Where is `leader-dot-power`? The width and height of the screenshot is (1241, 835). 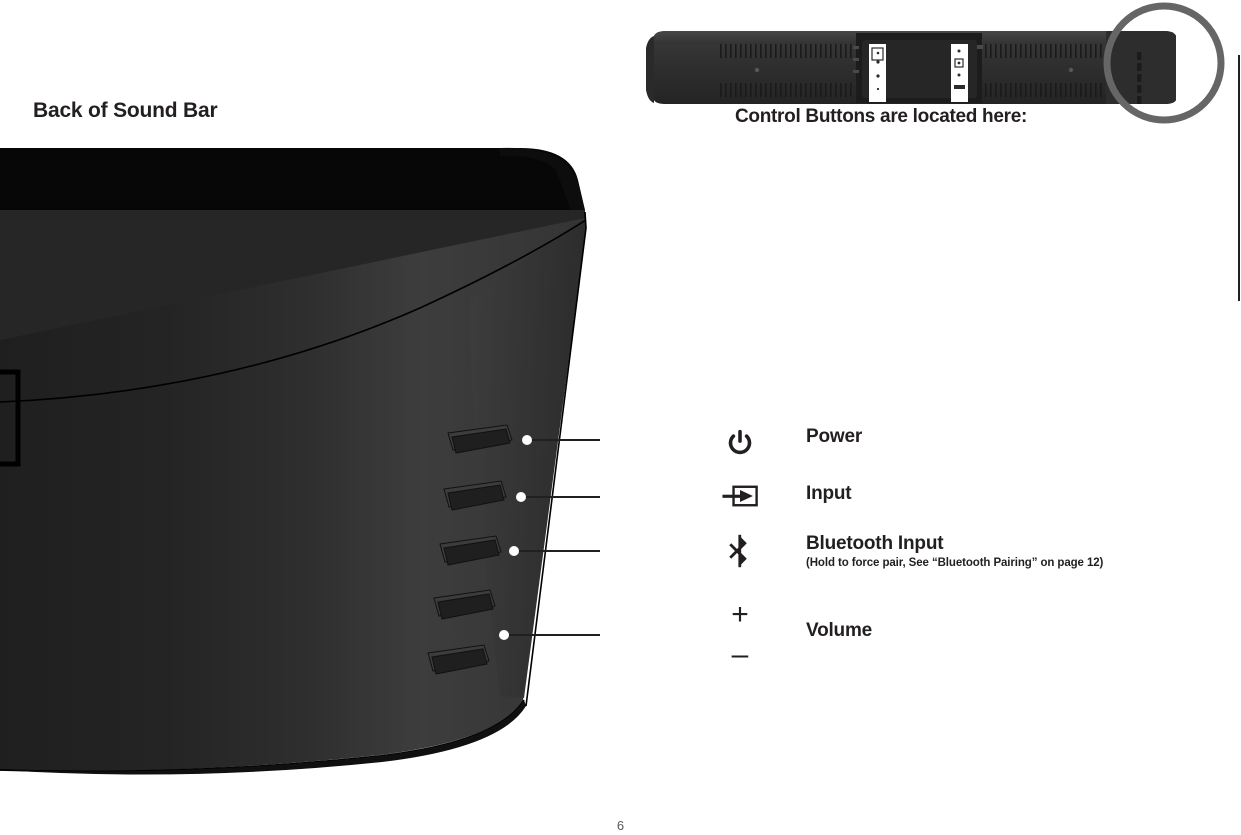
leader-dot-power is located at coordinates (527, 440).